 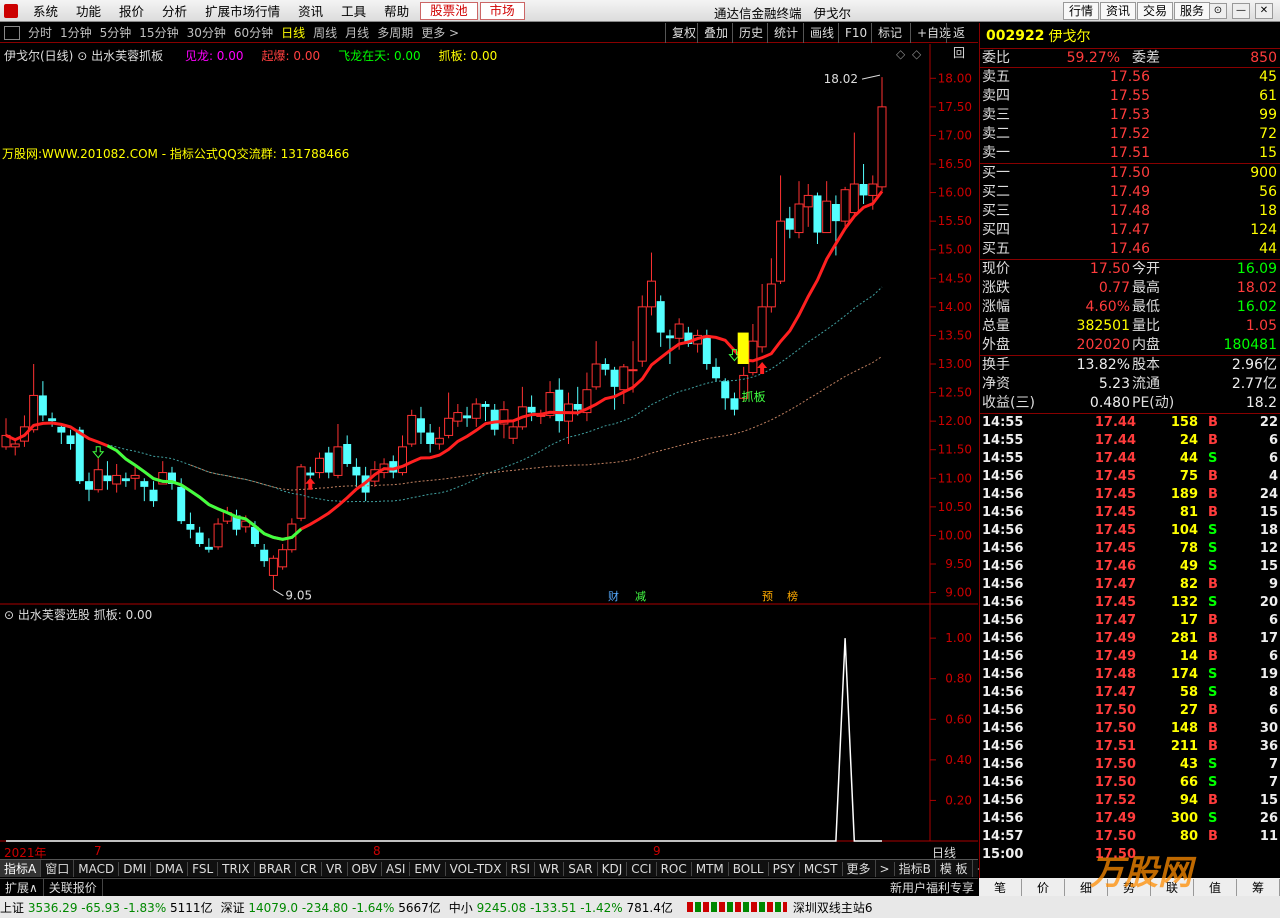 What do you see at coordinates (855, 33) in the screenshot?
I see `tool-button-5: F10` at bounding box center [855, 33].